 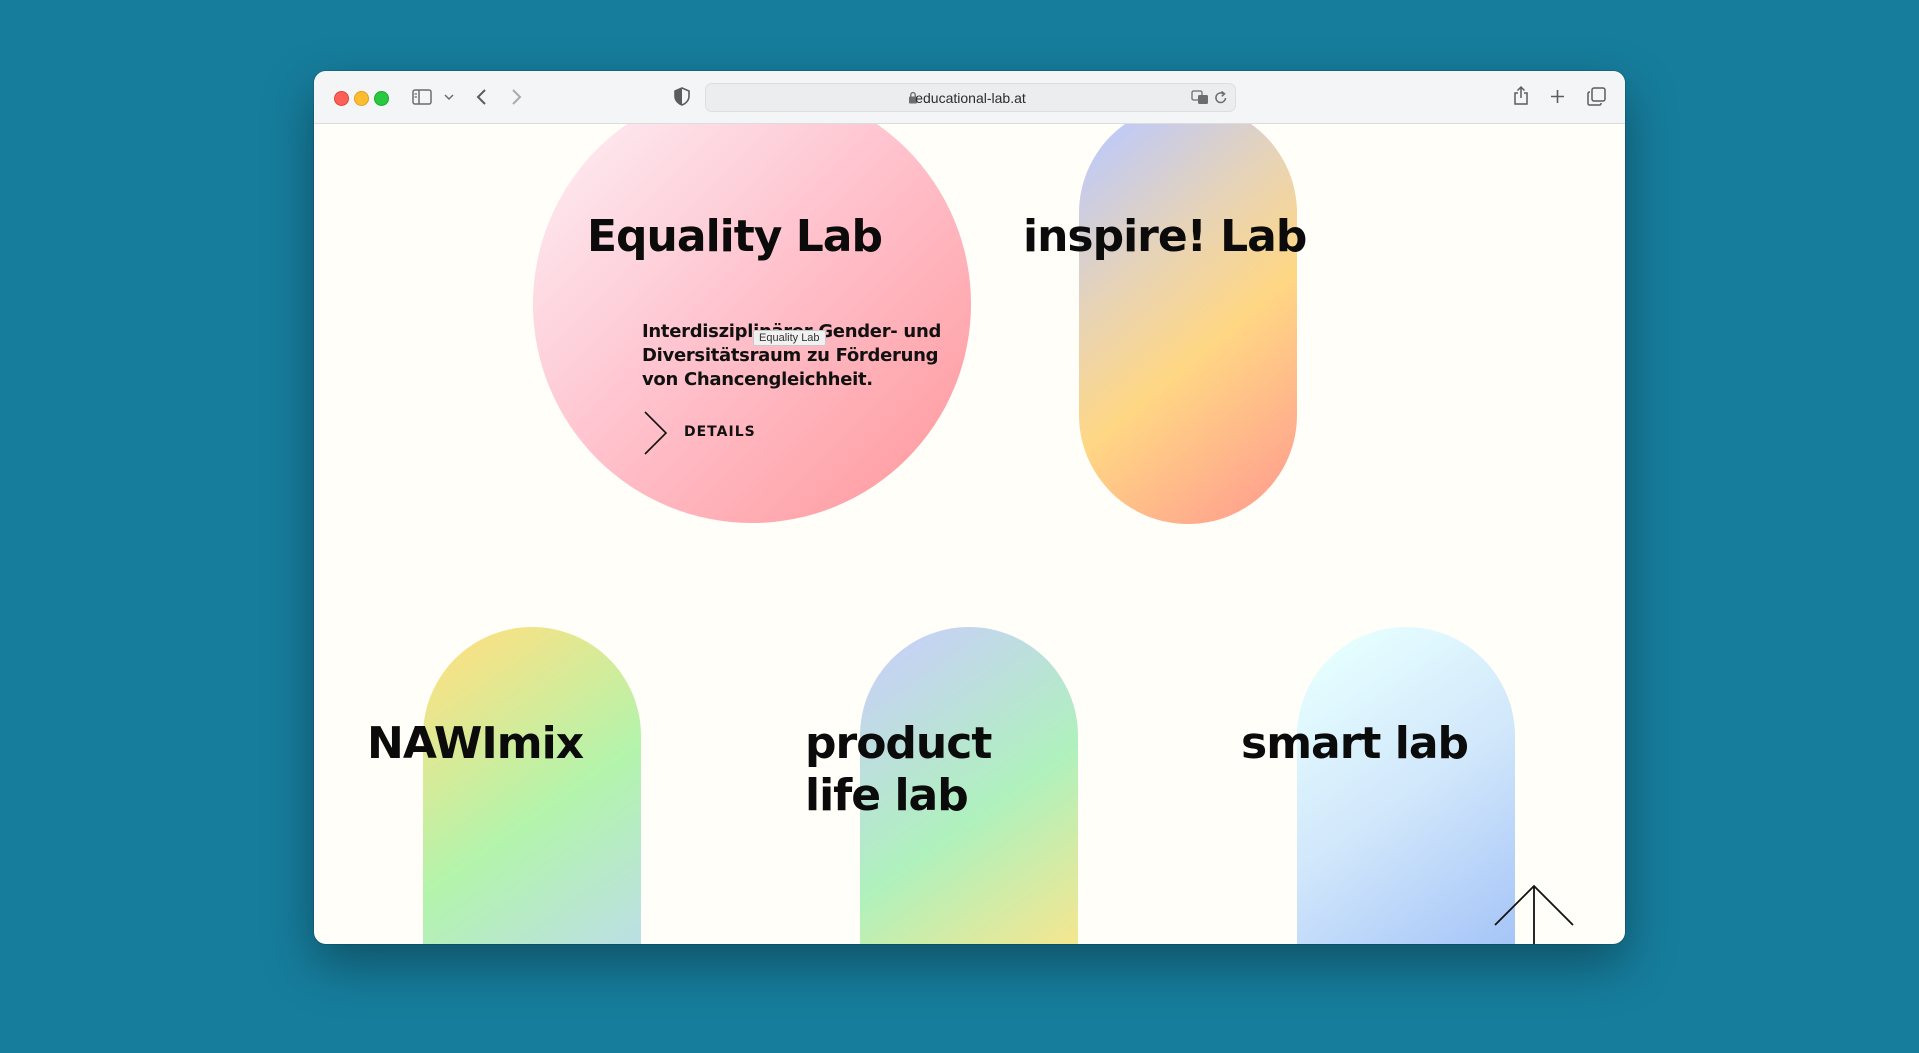 What do you see at coordinates (1406, 785) in the screenshot?
I see `smart-lab-shape` at bounding box center [1406, 785].